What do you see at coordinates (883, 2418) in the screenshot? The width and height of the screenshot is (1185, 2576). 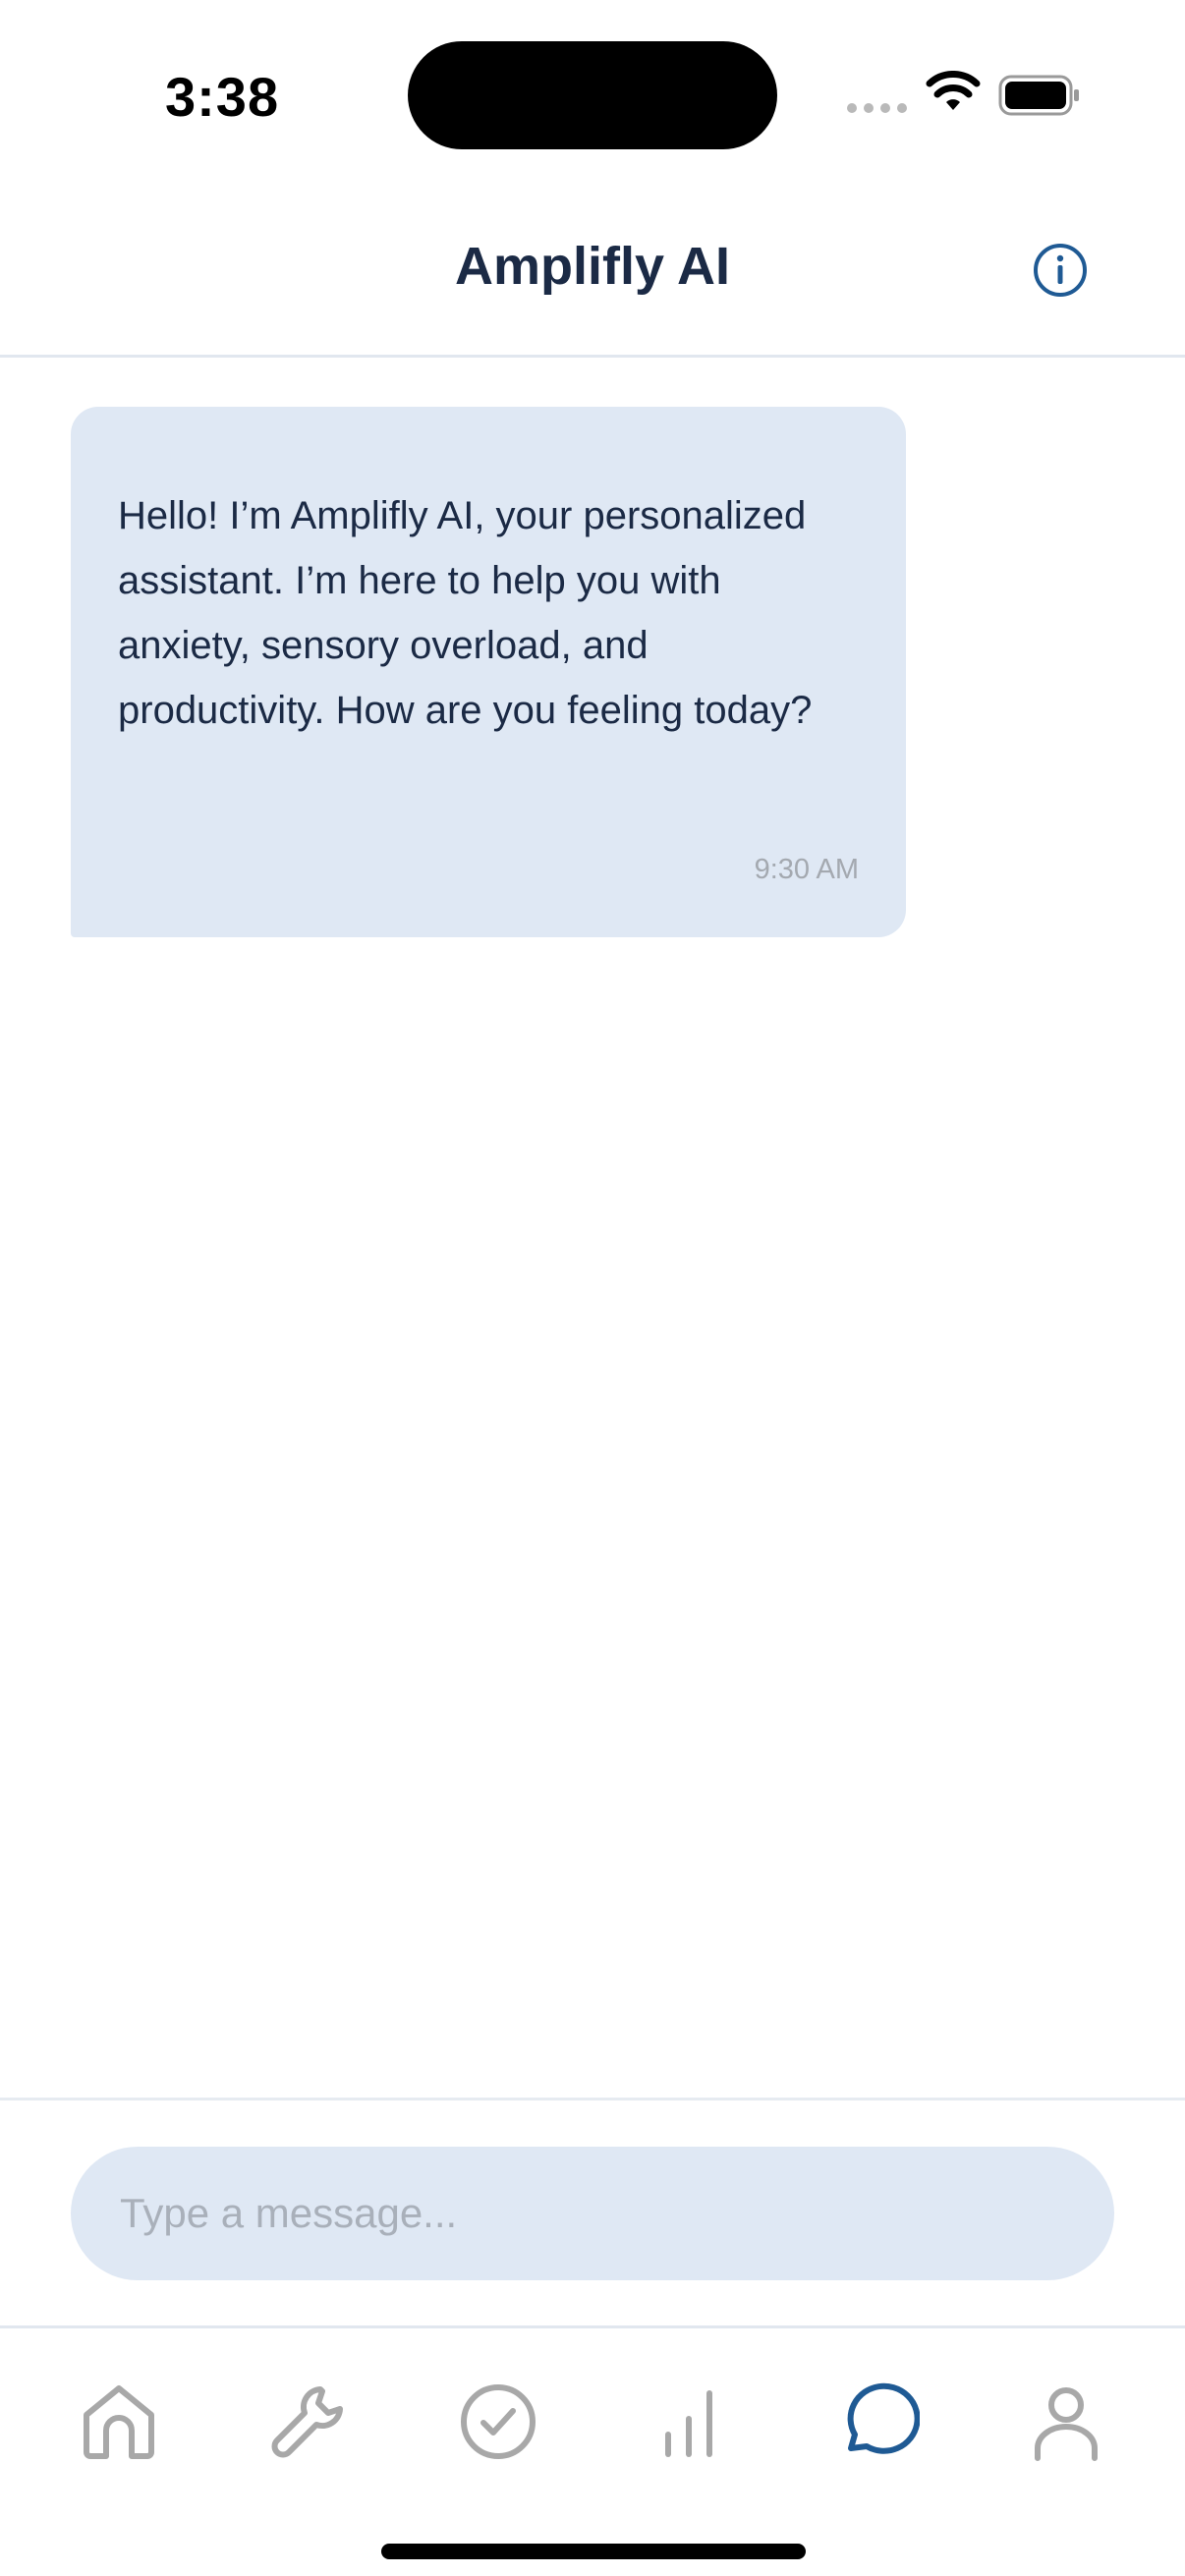 I see `chat-bubble-icon` at bounding box center [883, 2418].